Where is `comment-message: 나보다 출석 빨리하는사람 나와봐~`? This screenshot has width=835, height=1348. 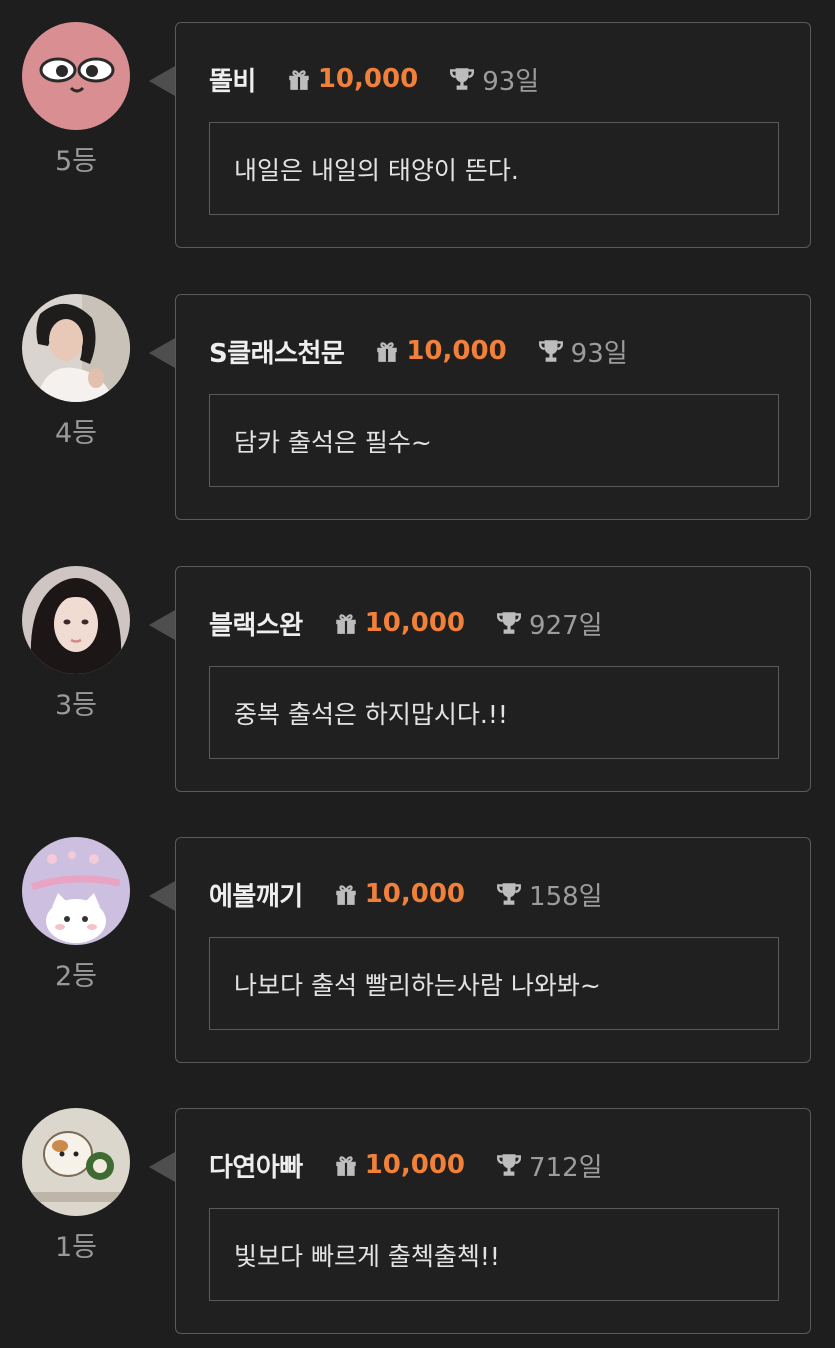
comment-message: 나보다 출석 빨리하는사람 나와봐~ is located at coordinates (494, 983).